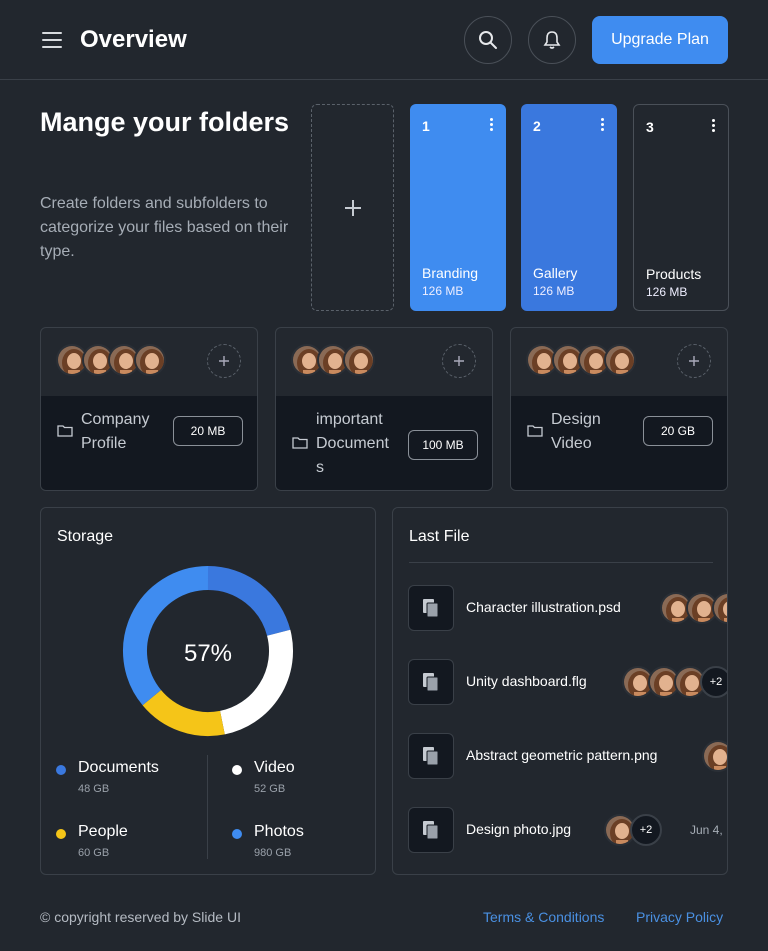 This screenshot has height=951, width=768. I want to click on file-name: Character illustration.psd, so click(543, 607).